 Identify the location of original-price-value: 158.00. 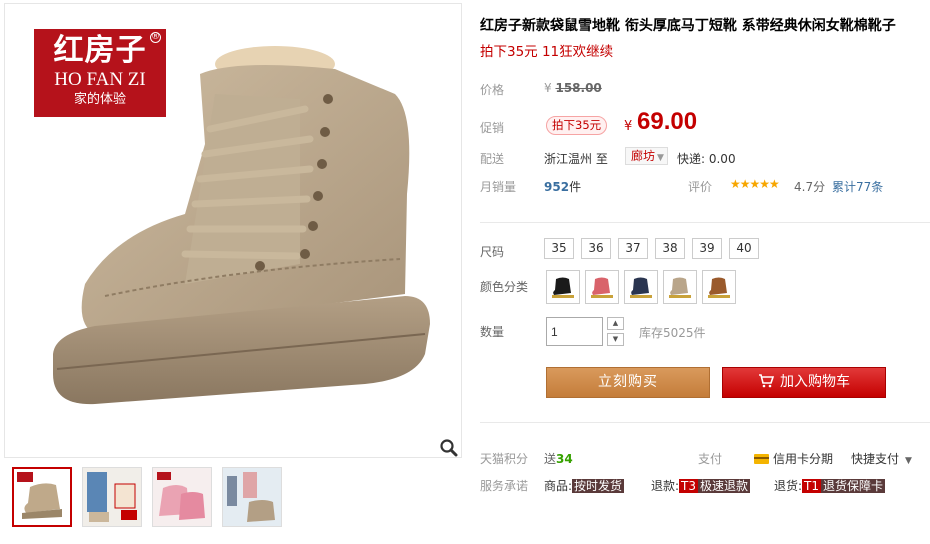
(578, 88).